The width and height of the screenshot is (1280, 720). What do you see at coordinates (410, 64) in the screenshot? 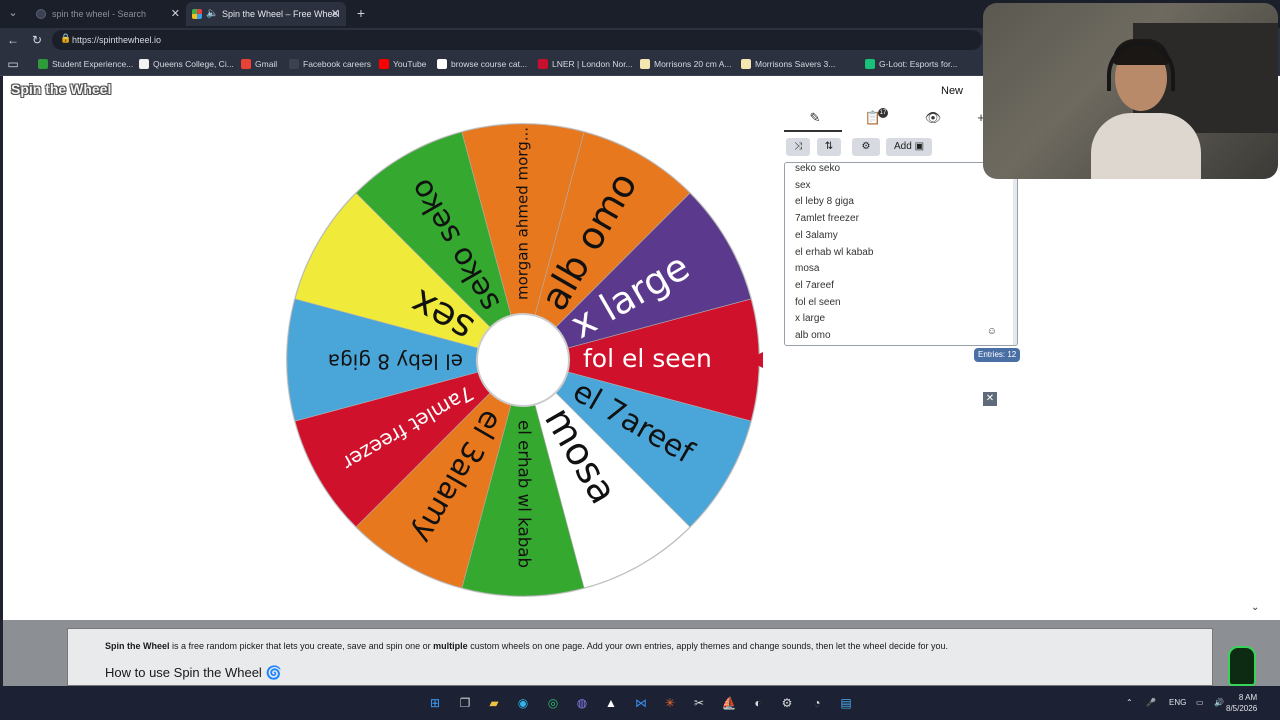
I see `bookmark-label: YouTube` at bounding box center [410, 64].